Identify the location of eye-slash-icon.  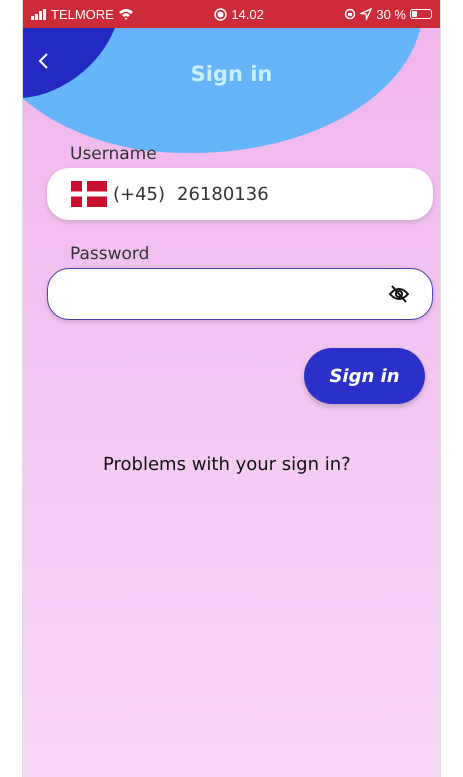
(399, 294).